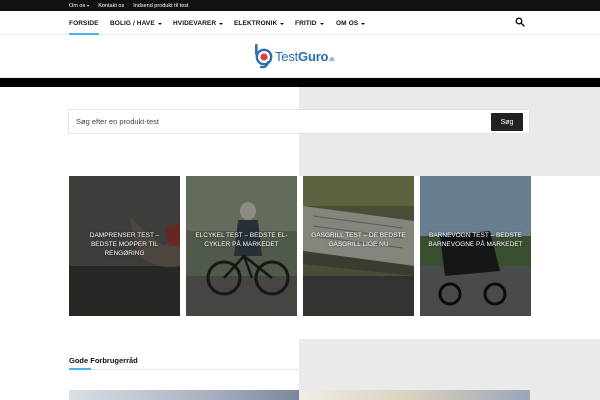 The height and width of the screenshot is (400, 600). Describe the element at coordinates (160, 6) in the screenshot. I see `topbar-link-indsend: Indsend produkt til test` at that location.